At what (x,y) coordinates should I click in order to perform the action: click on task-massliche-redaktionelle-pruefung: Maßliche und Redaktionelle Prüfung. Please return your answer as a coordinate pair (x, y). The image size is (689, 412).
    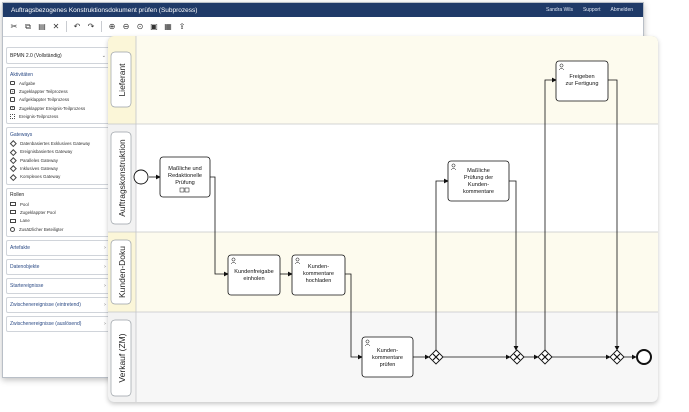
    Looking at the image, I should click on (185, 177).